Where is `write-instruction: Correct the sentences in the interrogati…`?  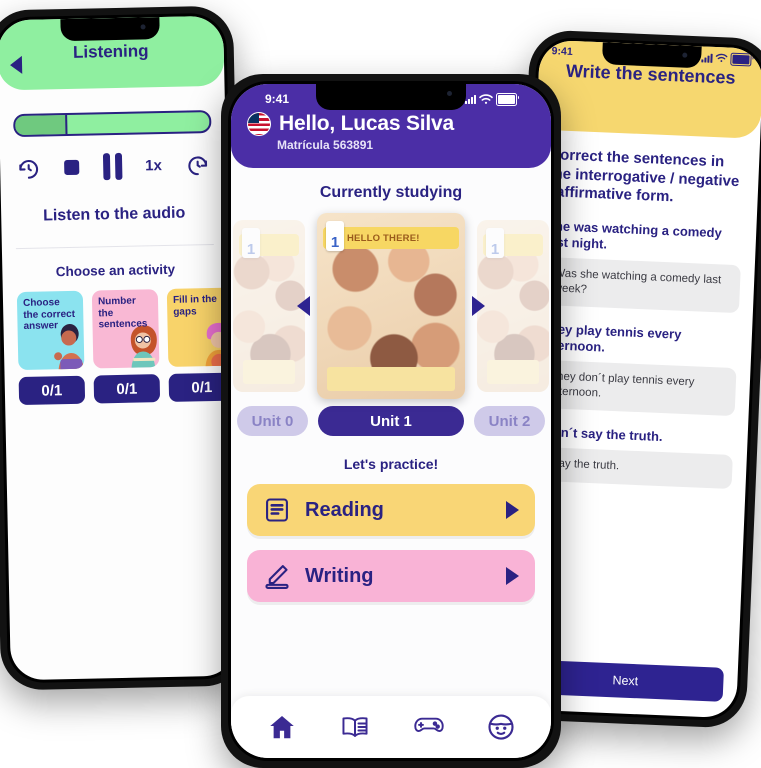
write-instruction: Correct the sentences in the interrogati… is located at coordinates (643, 176).